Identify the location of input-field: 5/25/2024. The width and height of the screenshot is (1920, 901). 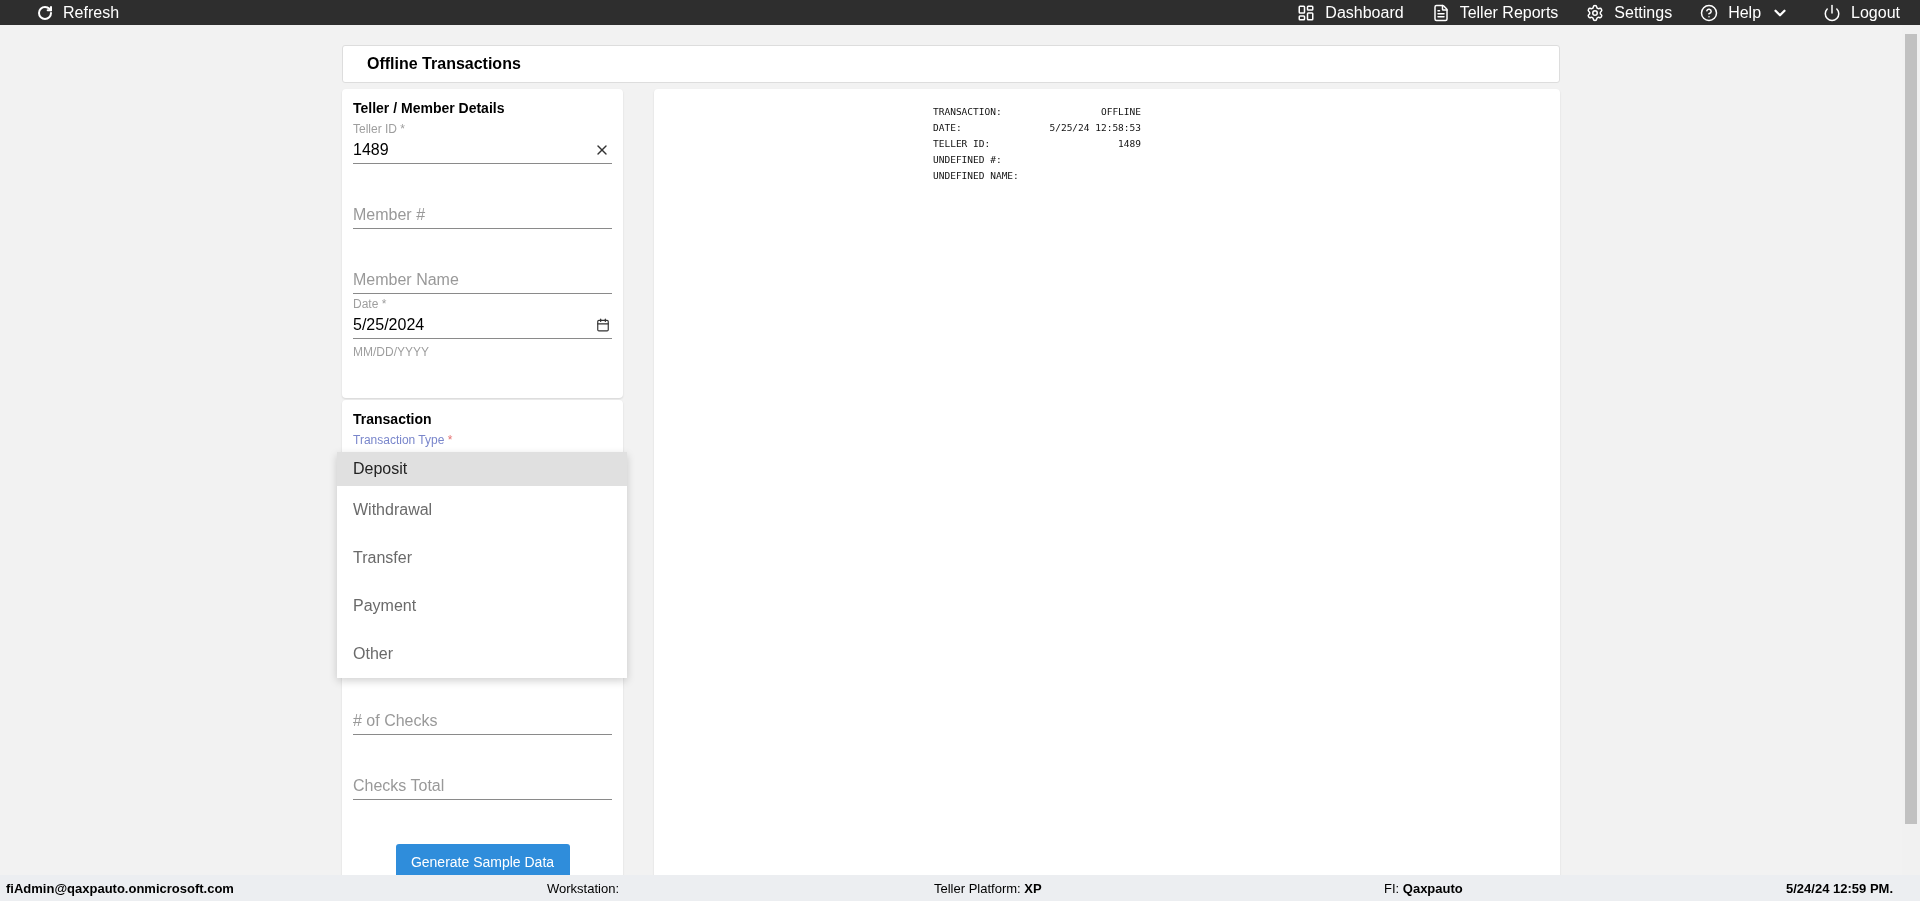
(474, 324).